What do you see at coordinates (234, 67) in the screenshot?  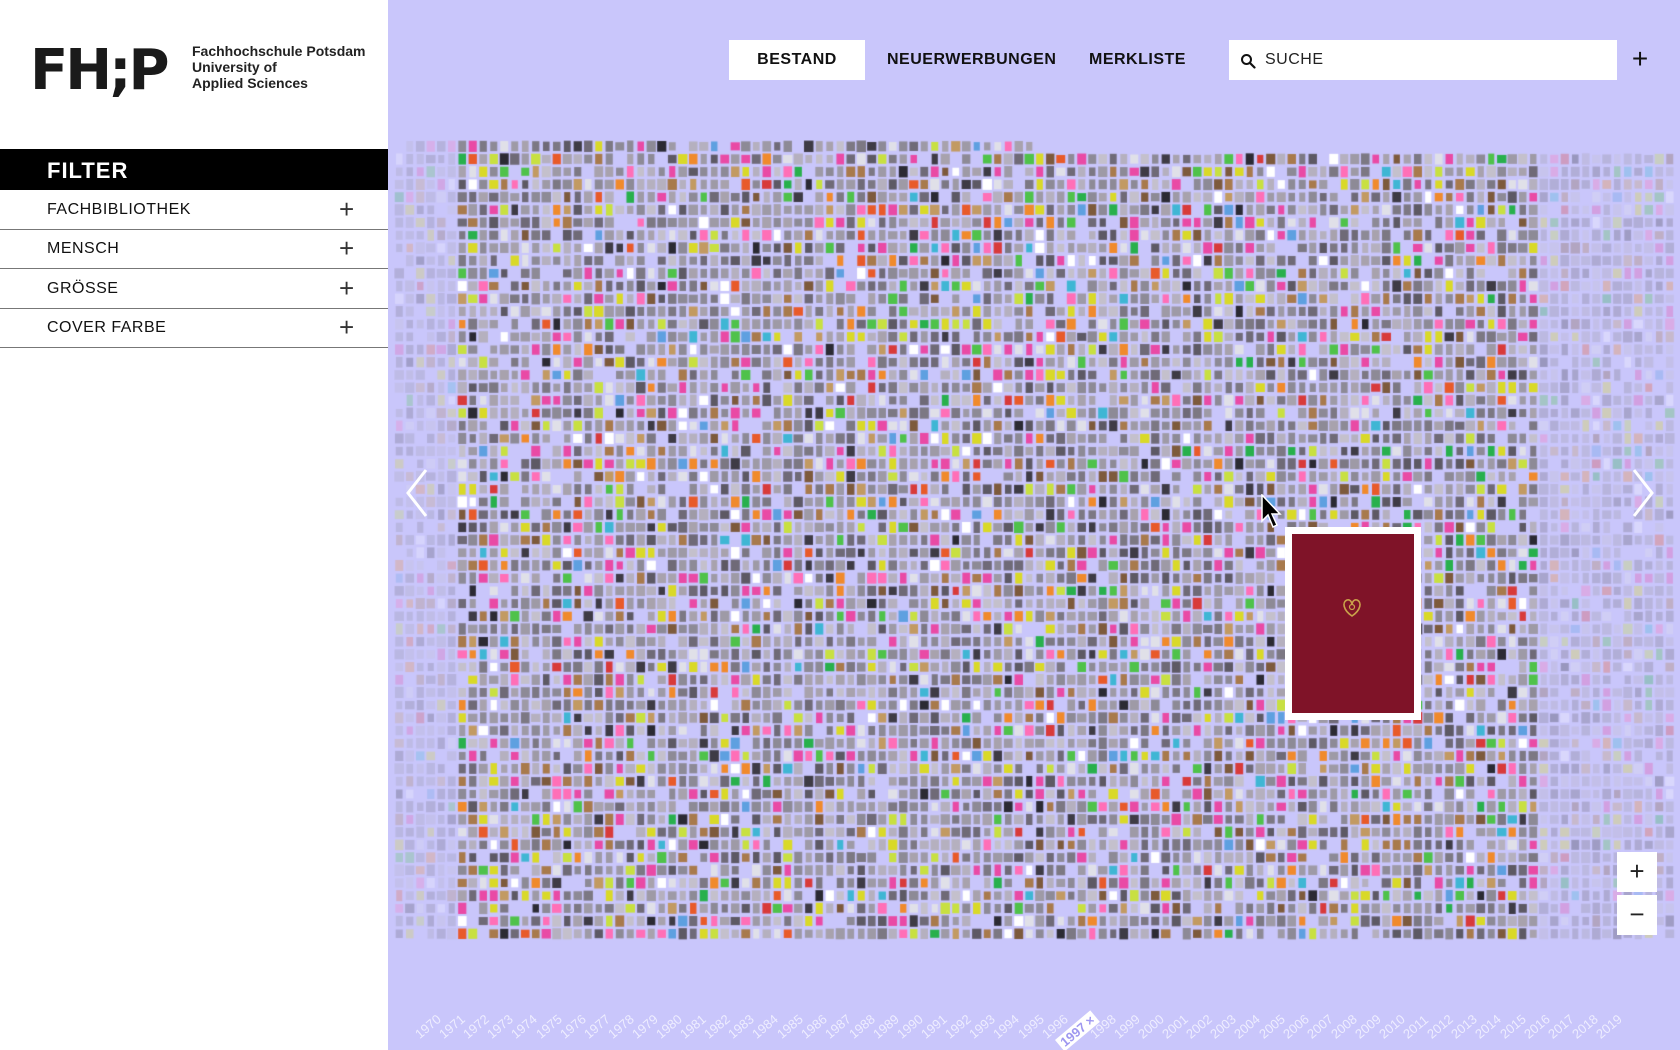 I see `logo-line-2: University of` at bounding box center [234, 67].